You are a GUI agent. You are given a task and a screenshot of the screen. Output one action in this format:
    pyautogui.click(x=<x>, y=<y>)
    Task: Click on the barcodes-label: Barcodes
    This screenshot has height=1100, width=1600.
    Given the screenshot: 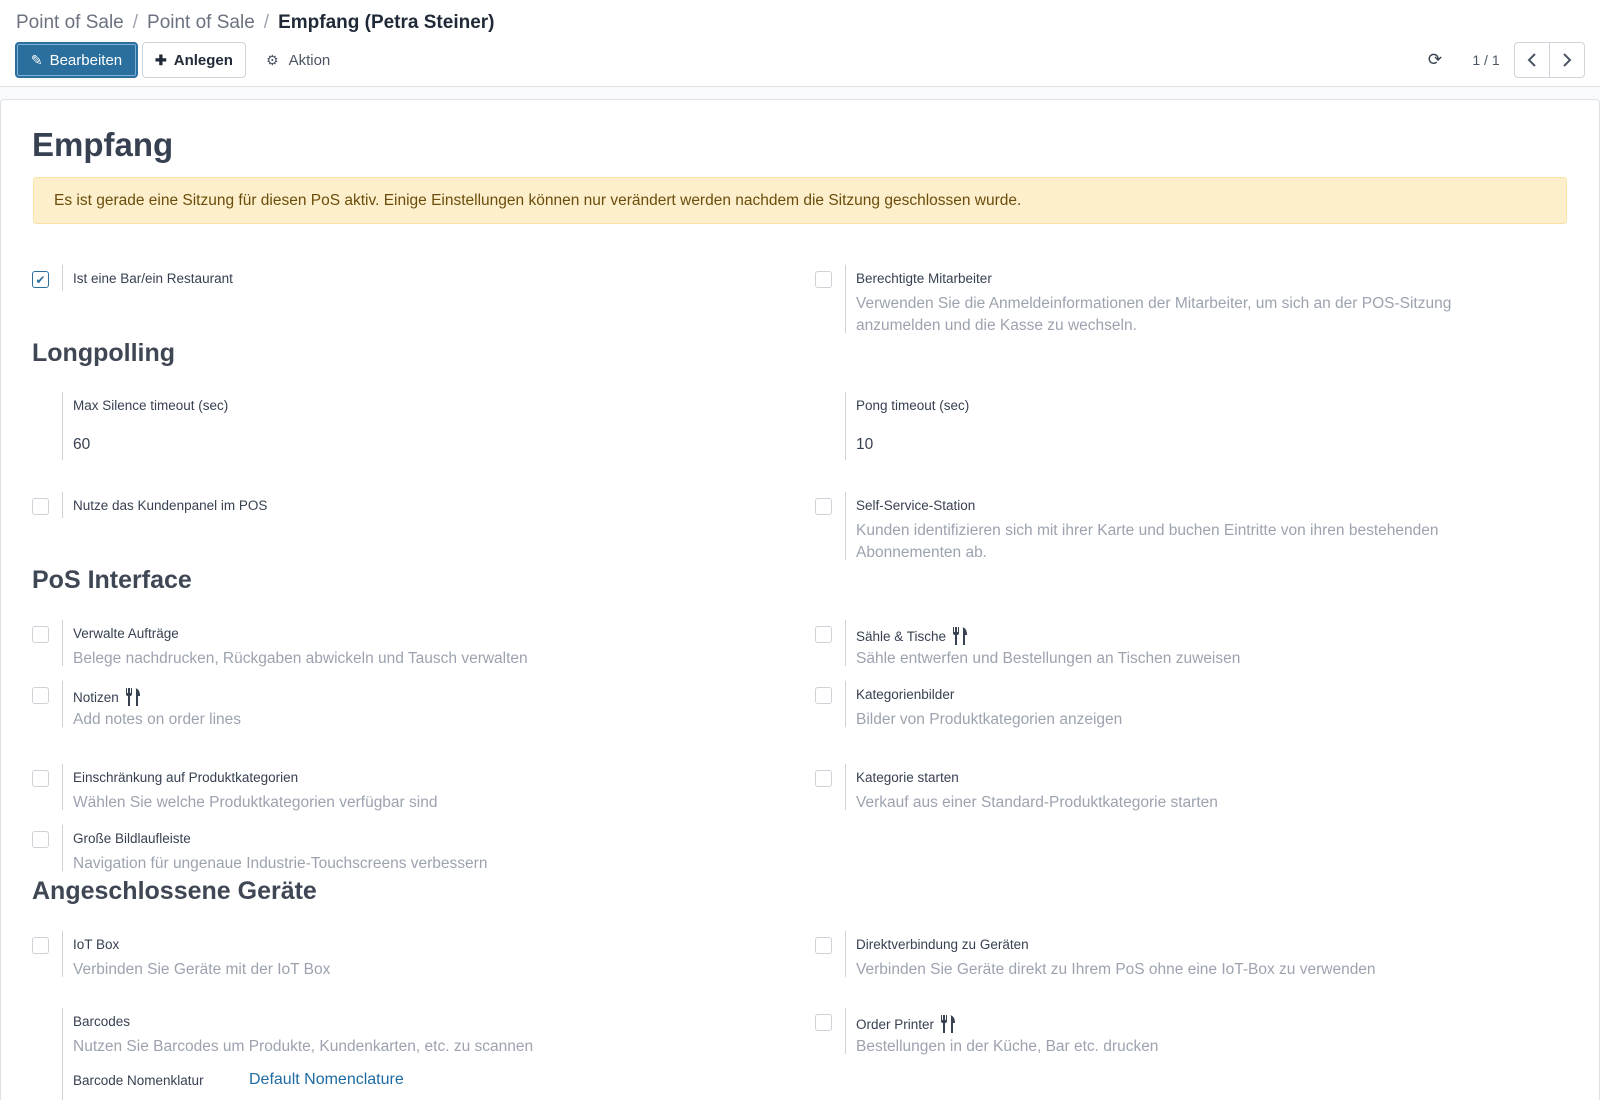 What is the action you would take?
    pyautogui.click(x=102, y=1021)
    